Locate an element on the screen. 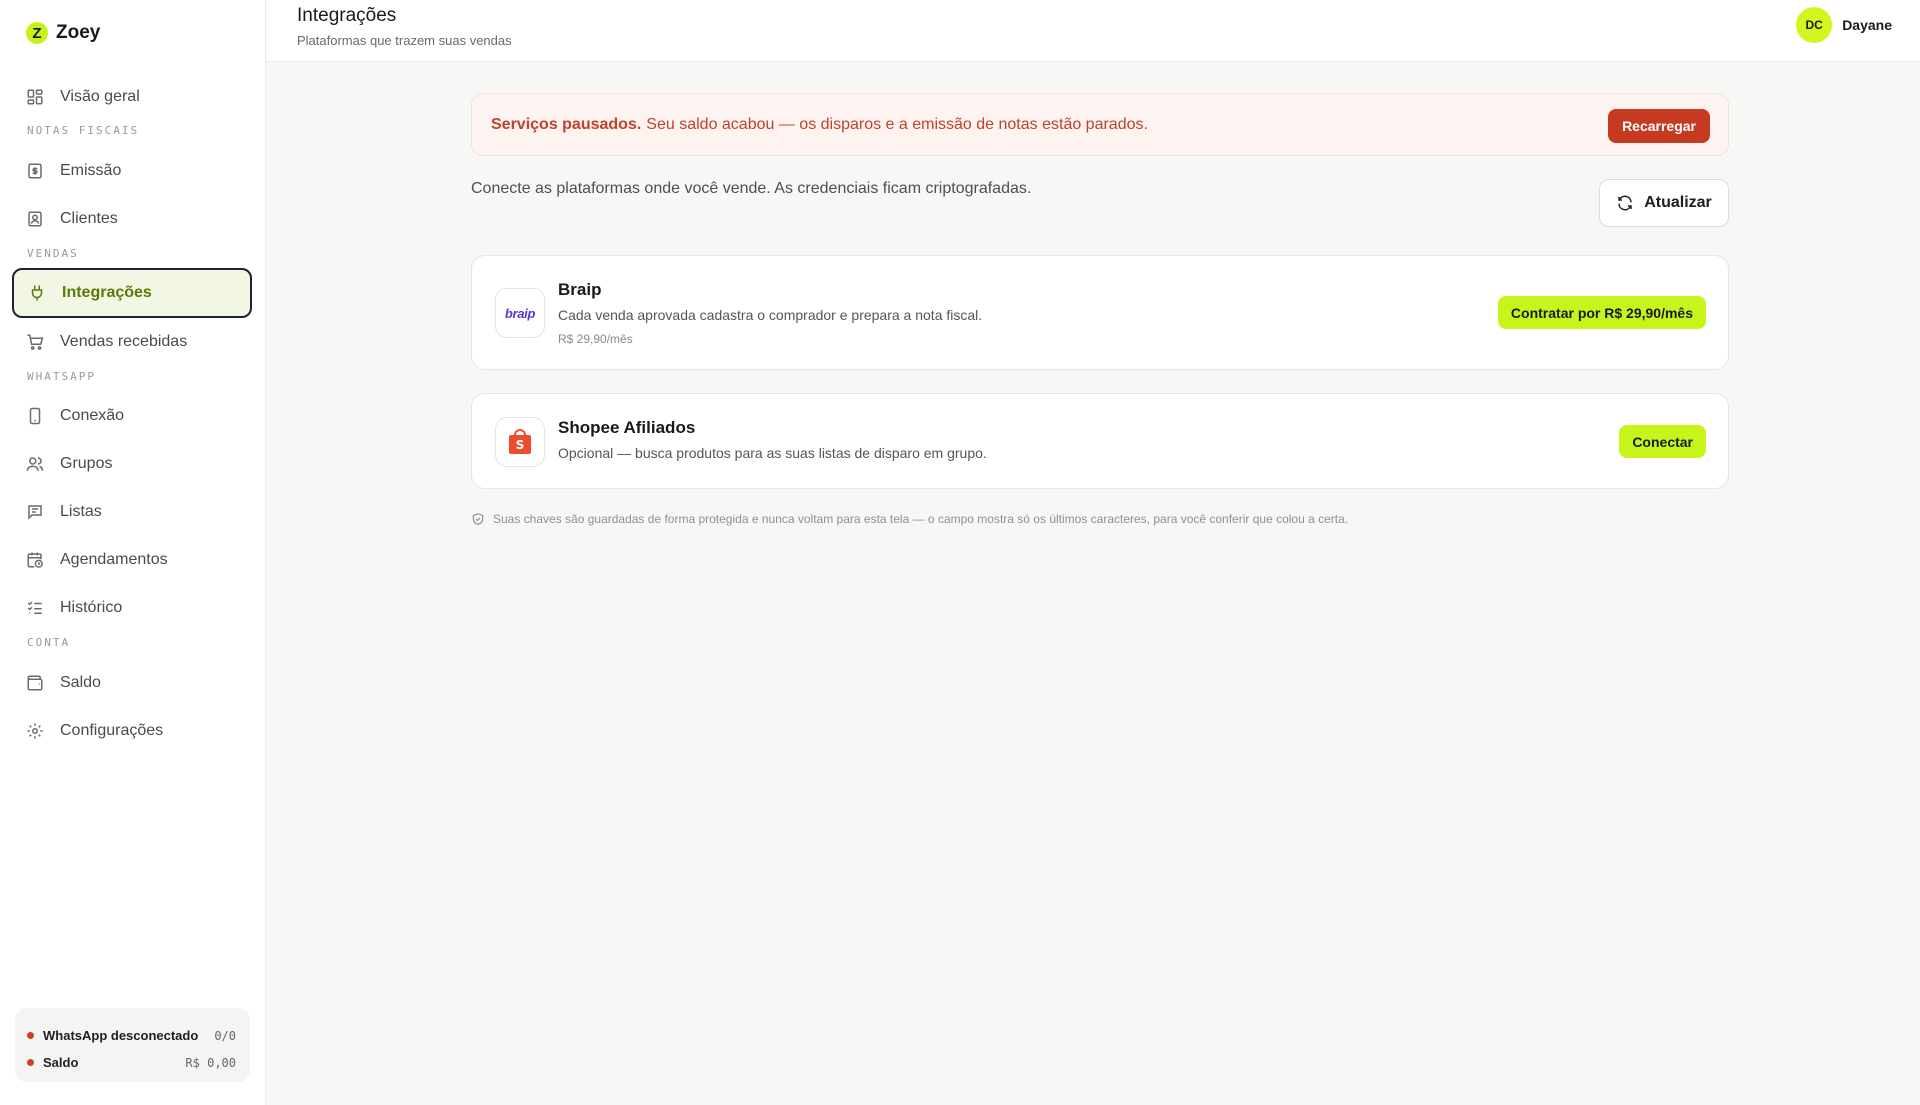 This screenshot has width=1920, height=1105. sidebar-item-label: Agendamentos is located at coordinates (114, 559).